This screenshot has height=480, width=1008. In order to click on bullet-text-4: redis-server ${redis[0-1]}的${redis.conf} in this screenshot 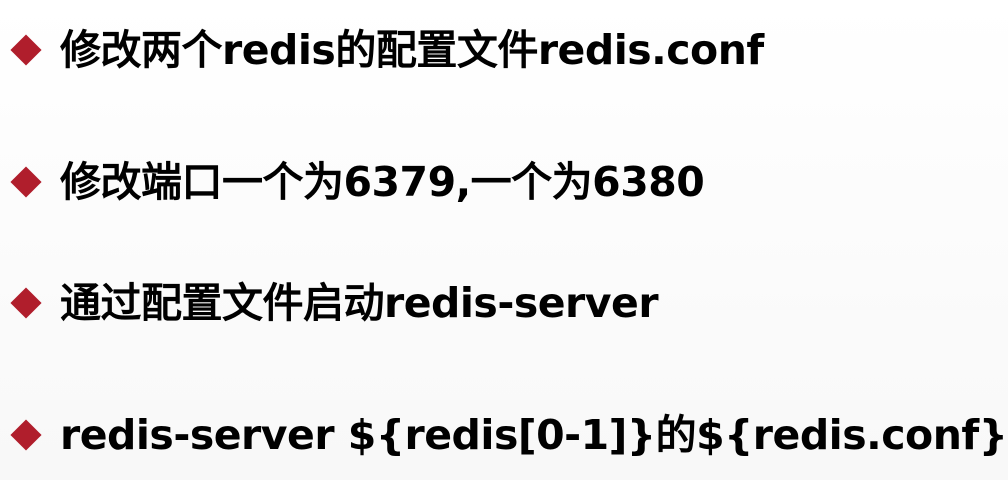, I will do `click(534, 435)`.